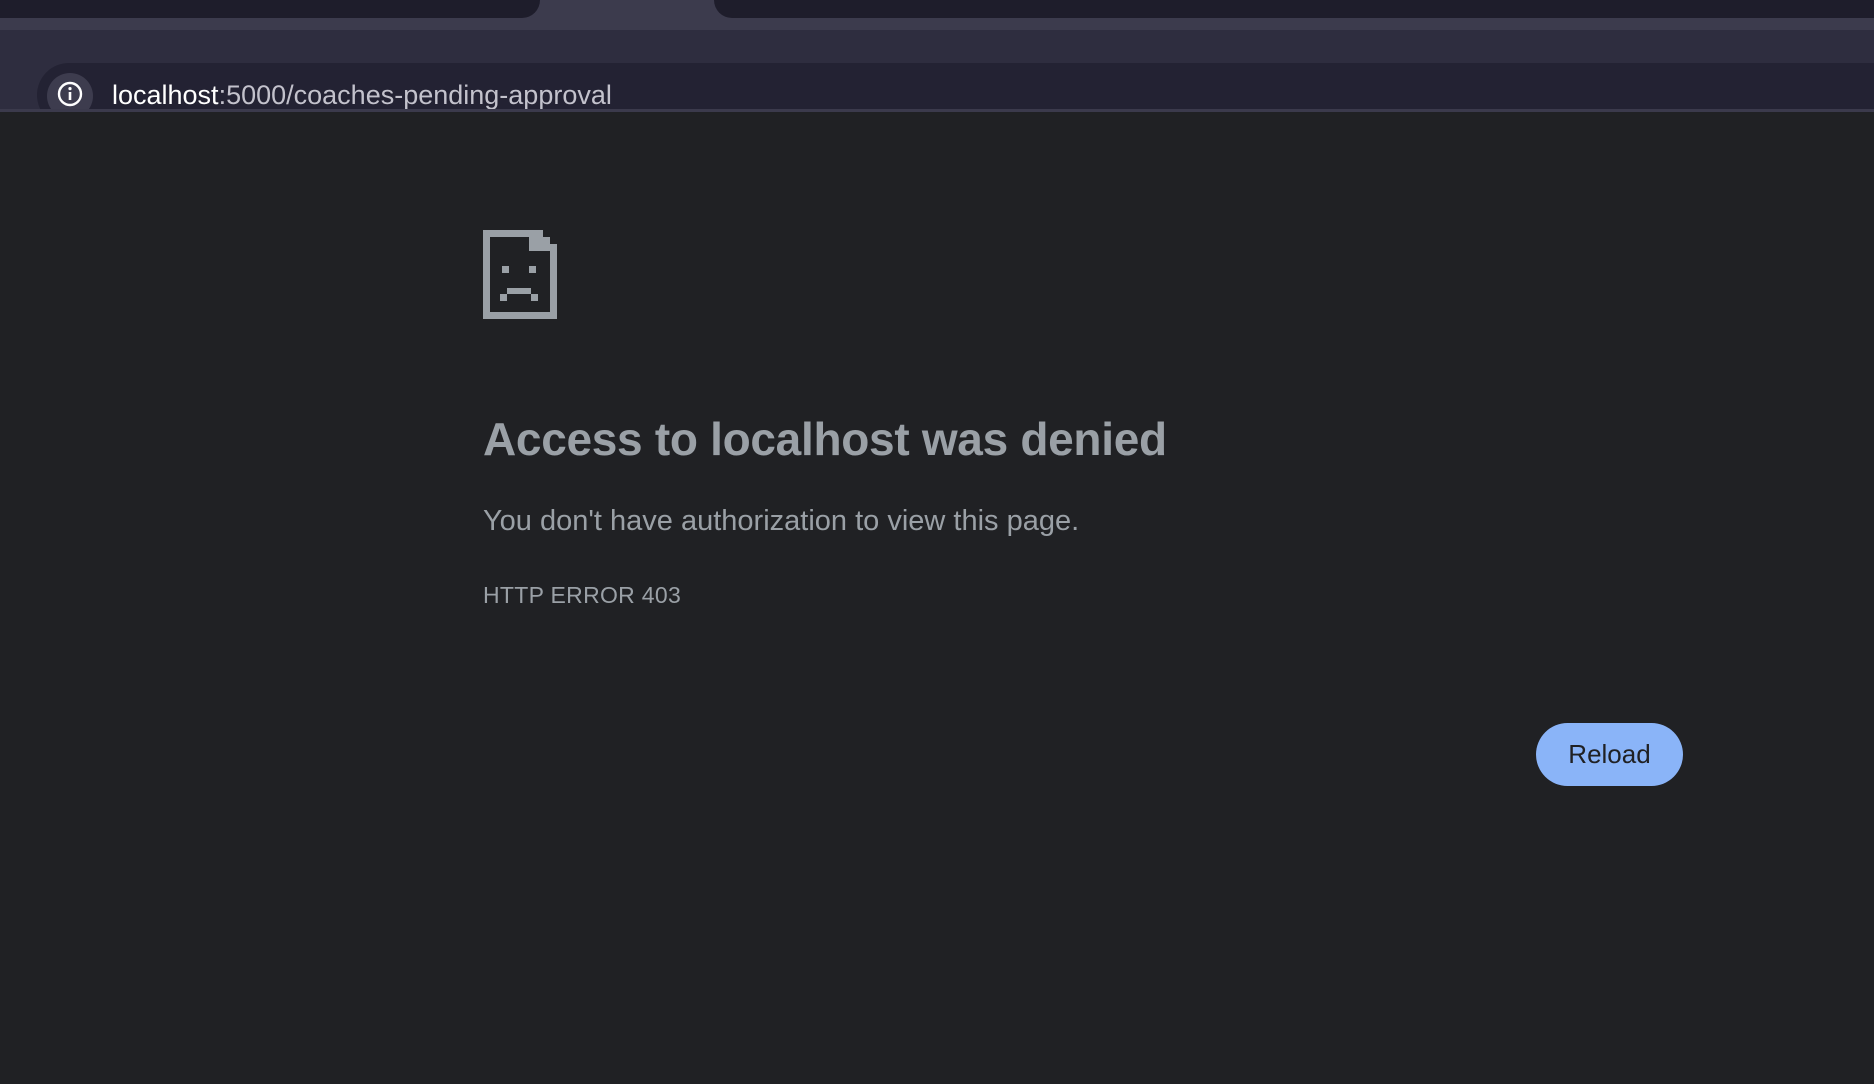 The image size is (1874, 1084). I want to click on tab-strip, so click(937, 15).